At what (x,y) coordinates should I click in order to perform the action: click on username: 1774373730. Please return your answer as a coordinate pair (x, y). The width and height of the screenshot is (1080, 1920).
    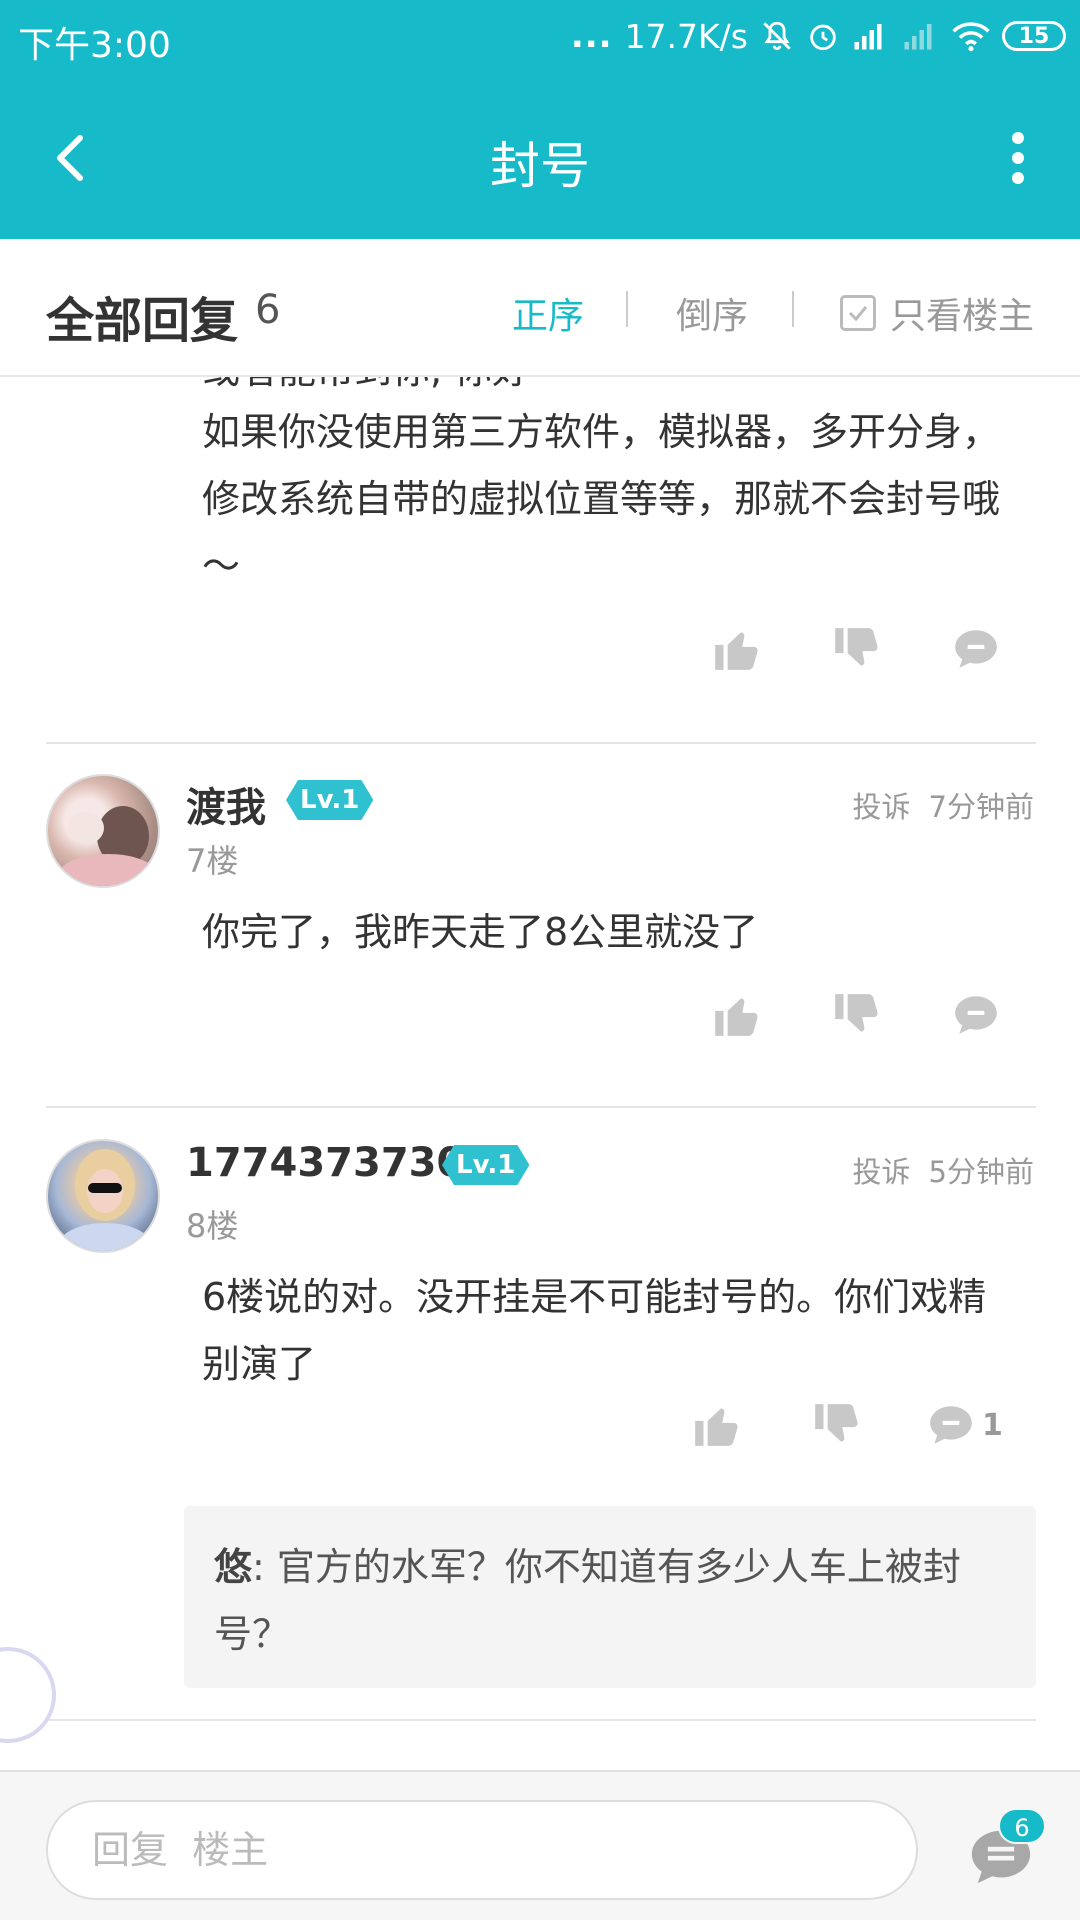
    Looking at the image, I should click on (325, 1163).